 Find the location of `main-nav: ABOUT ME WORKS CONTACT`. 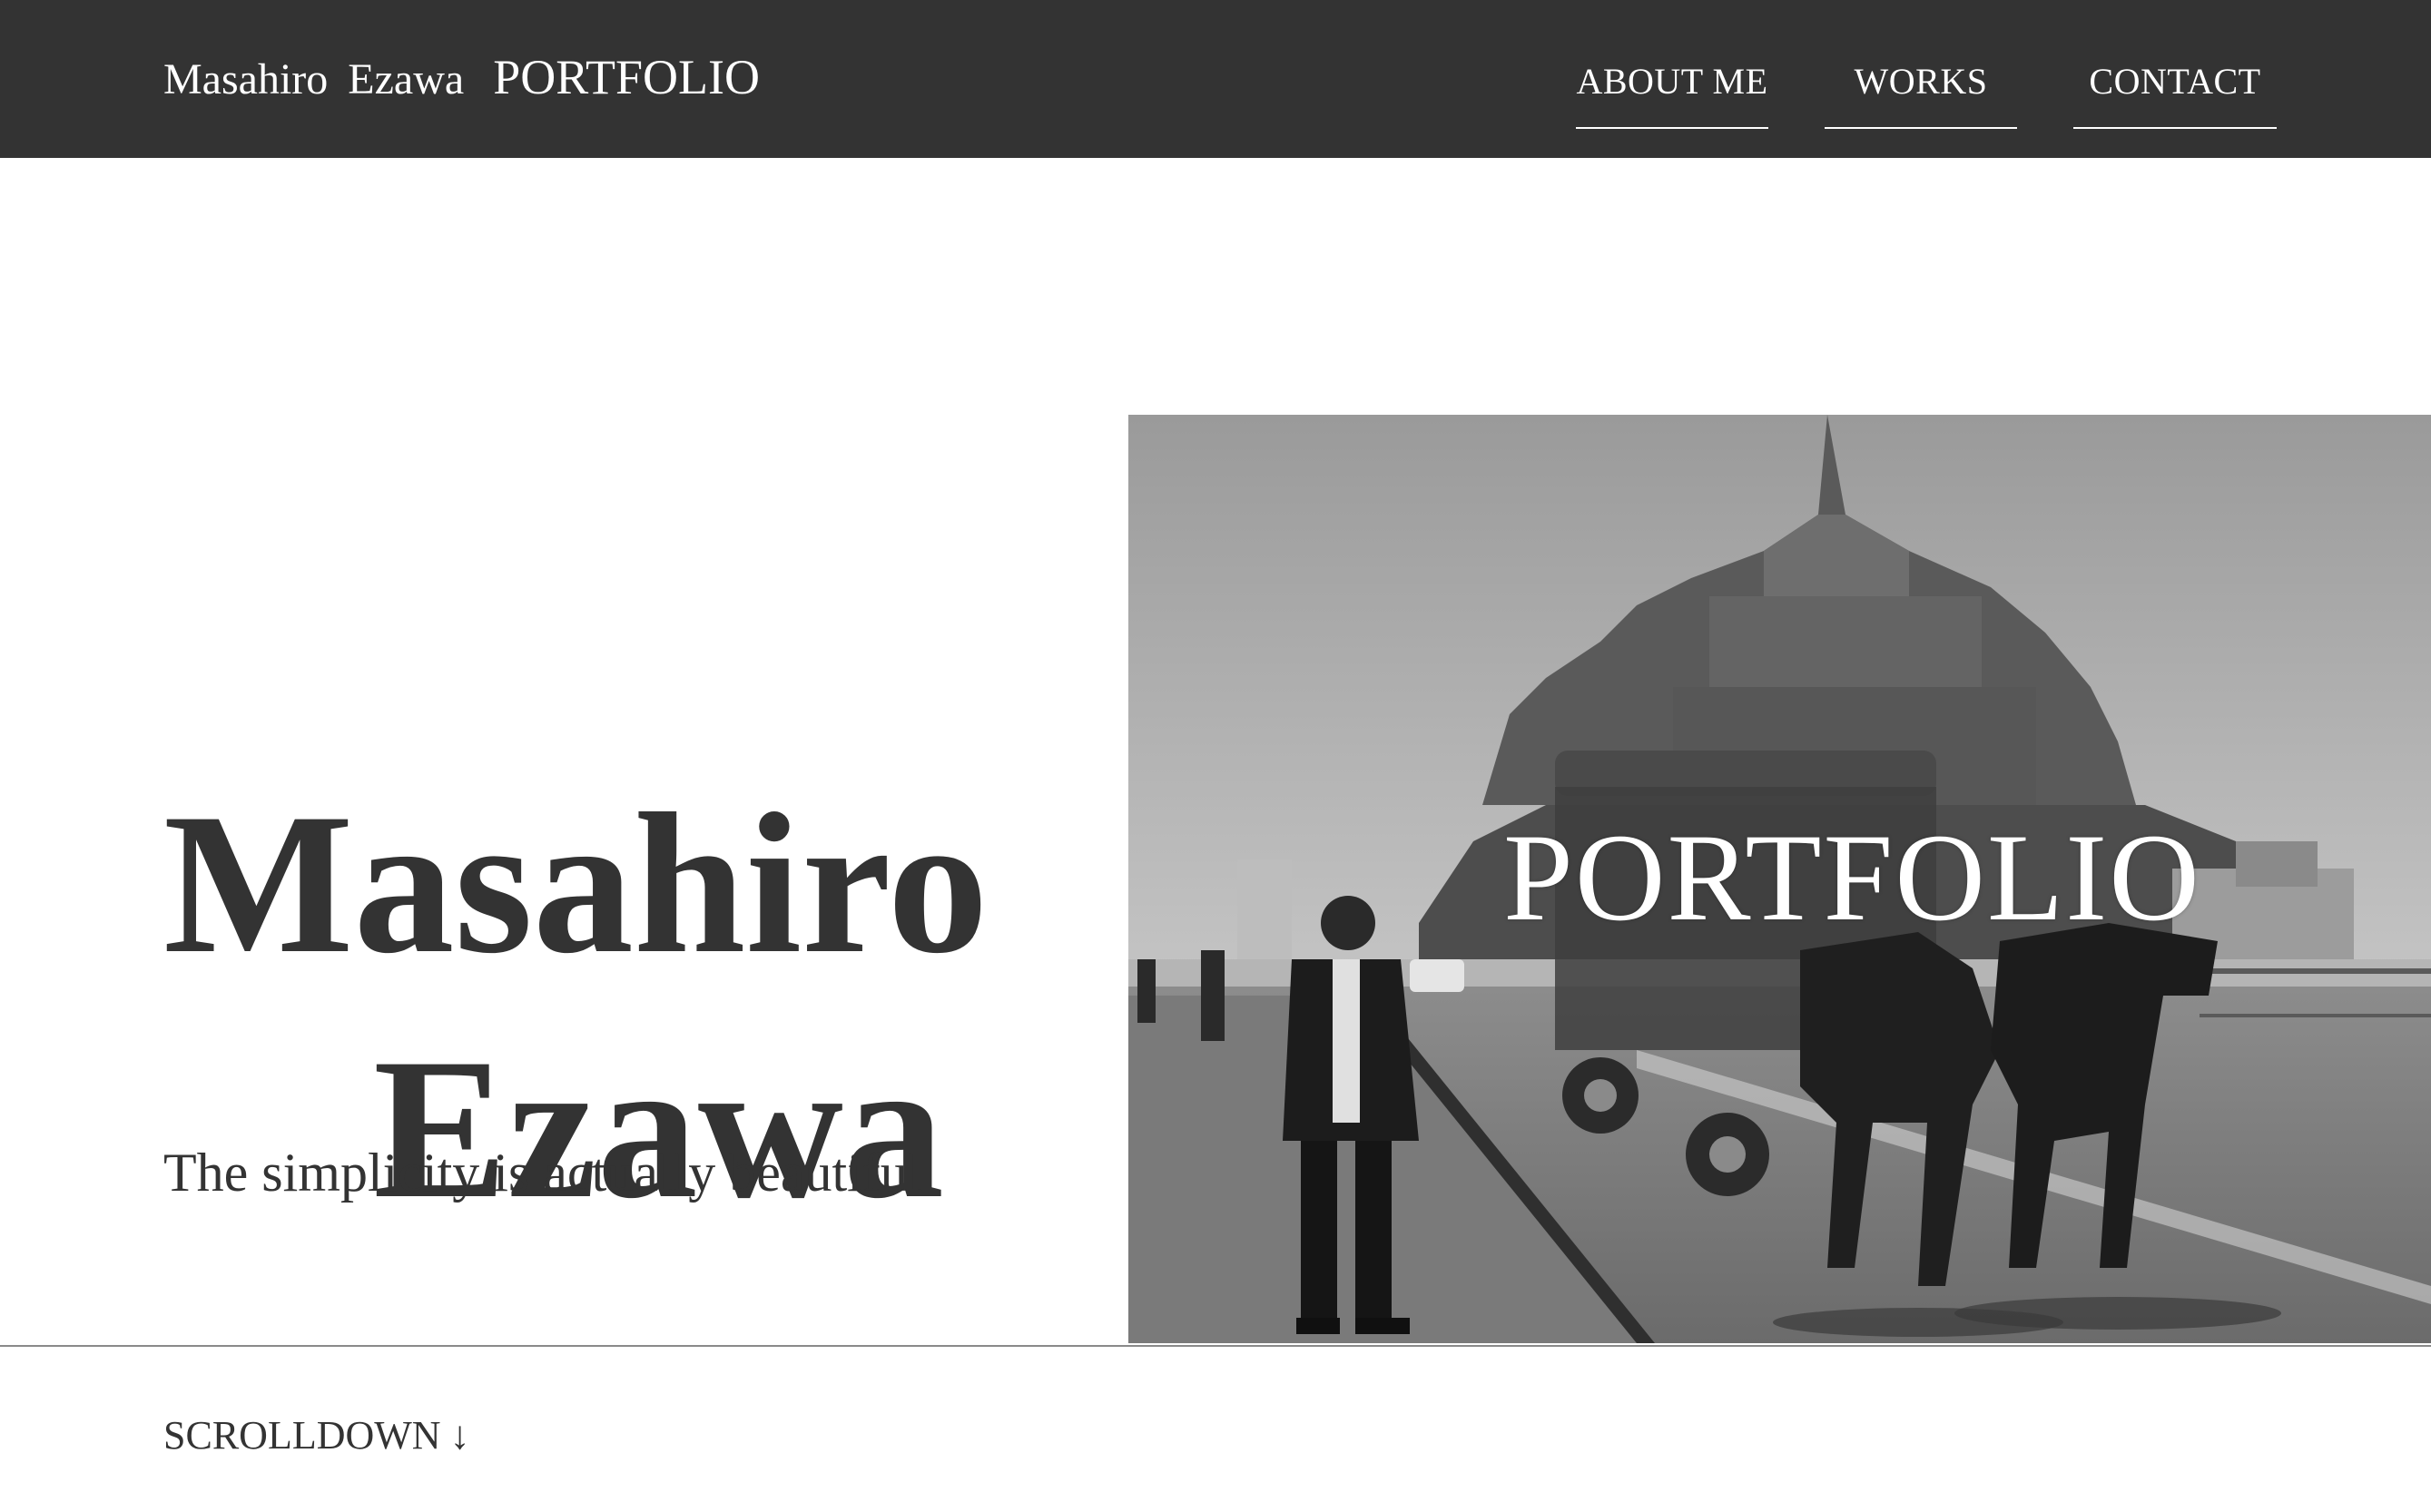

main-nav: ABOUT ME WORKS CONTACT is located at coordinates (1899, 79).